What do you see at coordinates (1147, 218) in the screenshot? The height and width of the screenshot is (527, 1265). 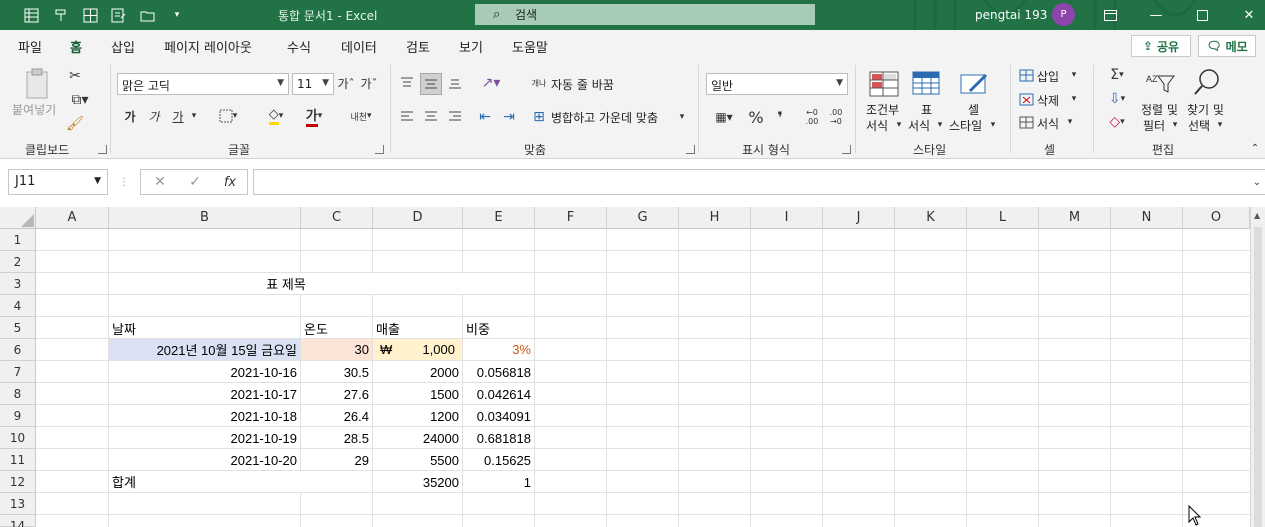 I see `column-header-n: N` at bounding box center [1147, 218].